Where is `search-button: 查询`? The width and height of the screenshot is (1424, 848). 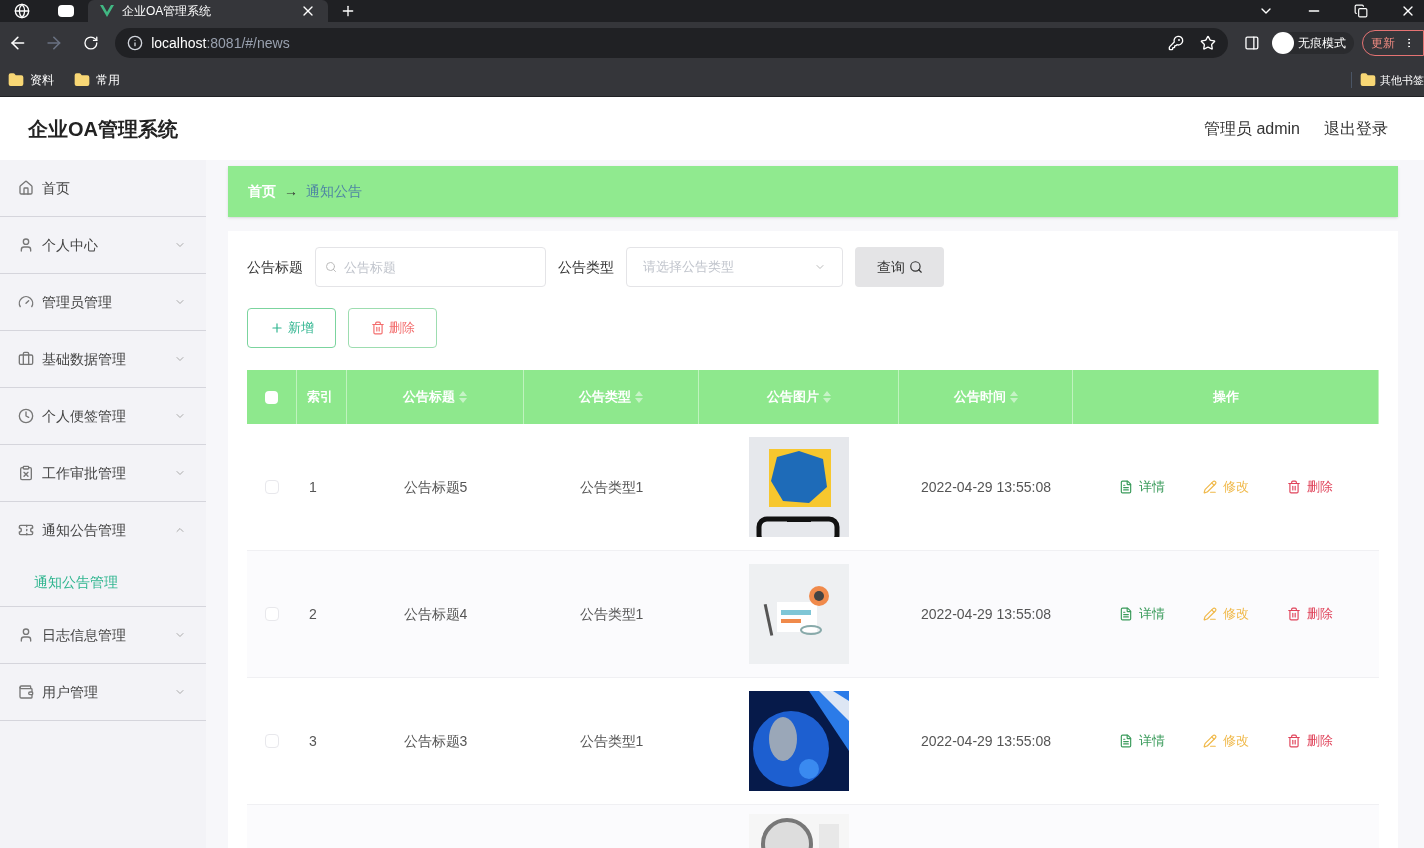
search-button: 查询 is located at coordinates (899, 267).